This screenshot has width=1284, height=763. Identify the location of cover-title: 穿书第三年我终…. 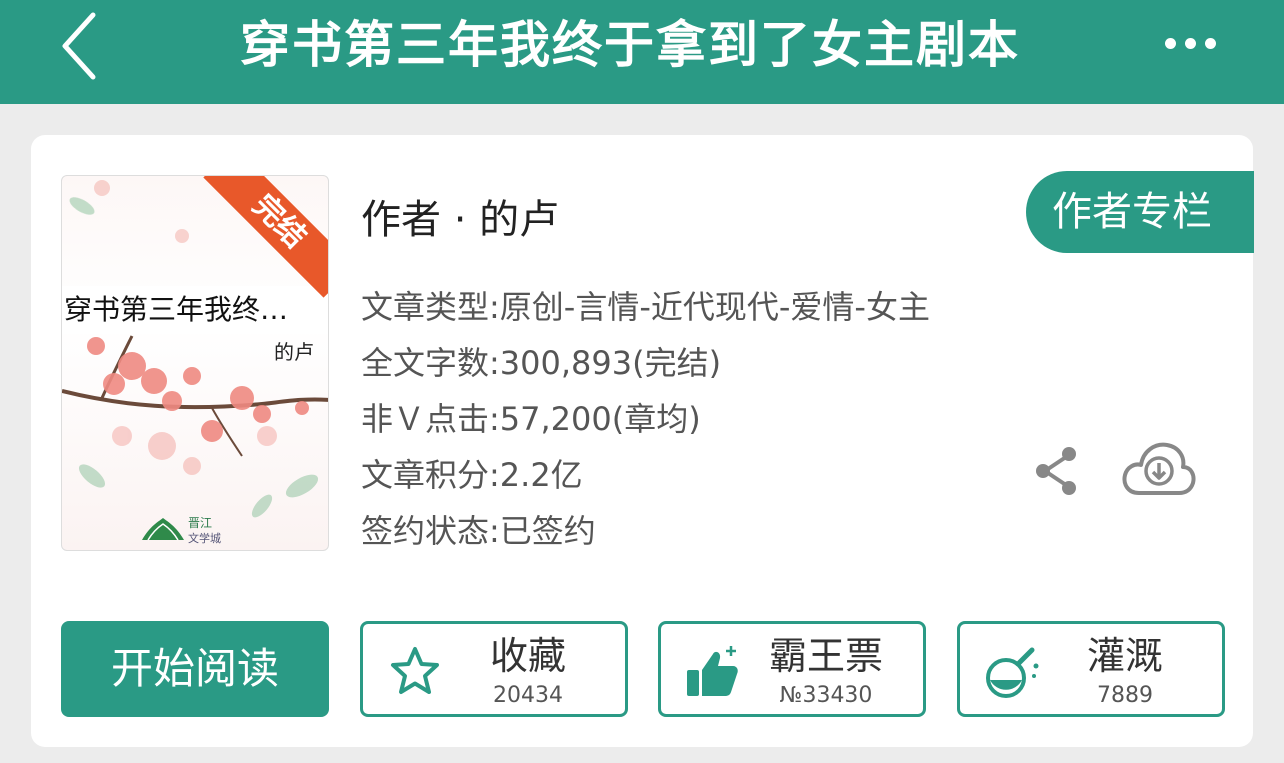
(195, 310).